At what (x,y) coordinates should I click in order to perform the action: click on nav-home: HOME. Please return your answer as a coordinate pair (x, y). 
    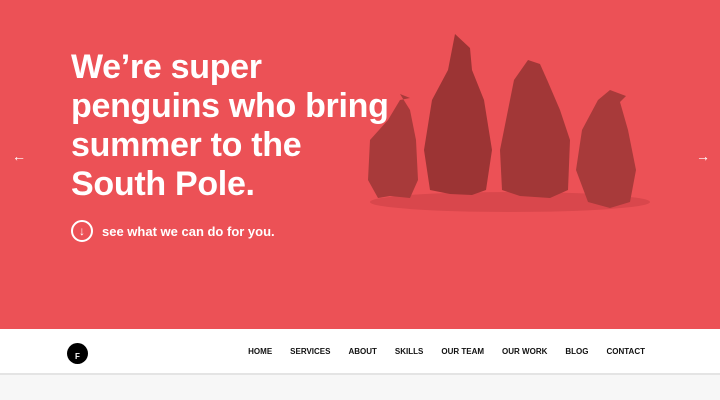
    Looking at the image, I should click on (260, 351).